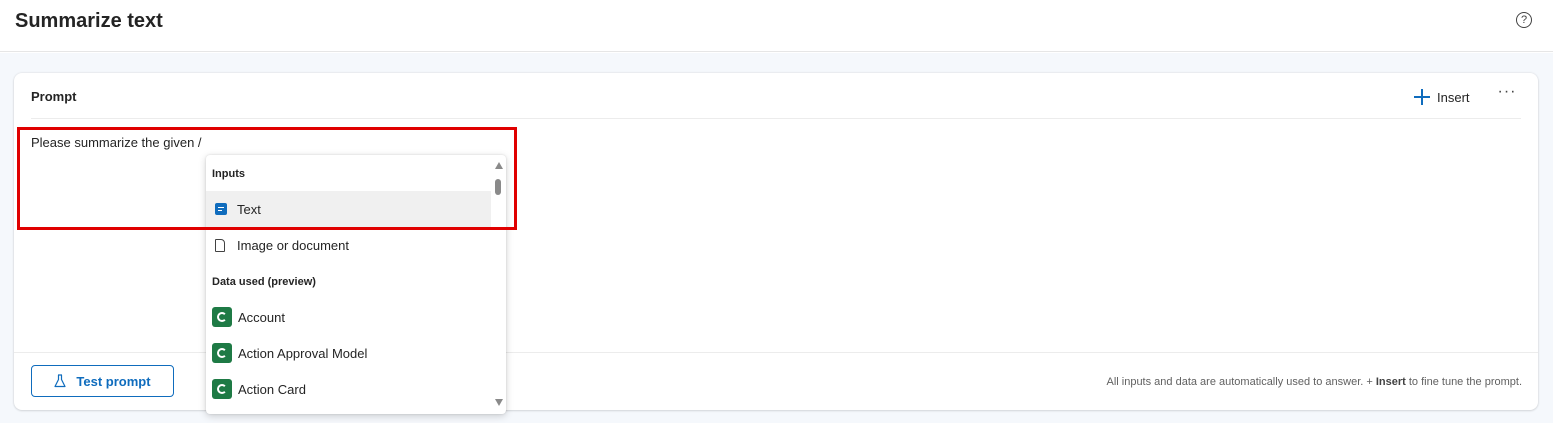 The width and height of the screenshot is (1553, 423). What do you see at coordinates (60, 381) in the screenshot?
I see `flask-icon` at bounding box center [60, 381].